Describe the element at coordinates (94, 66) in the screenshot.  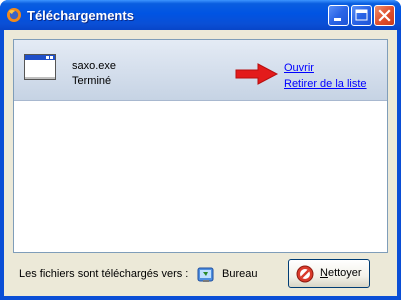
I see `file-name: saxo.exe` at that location.